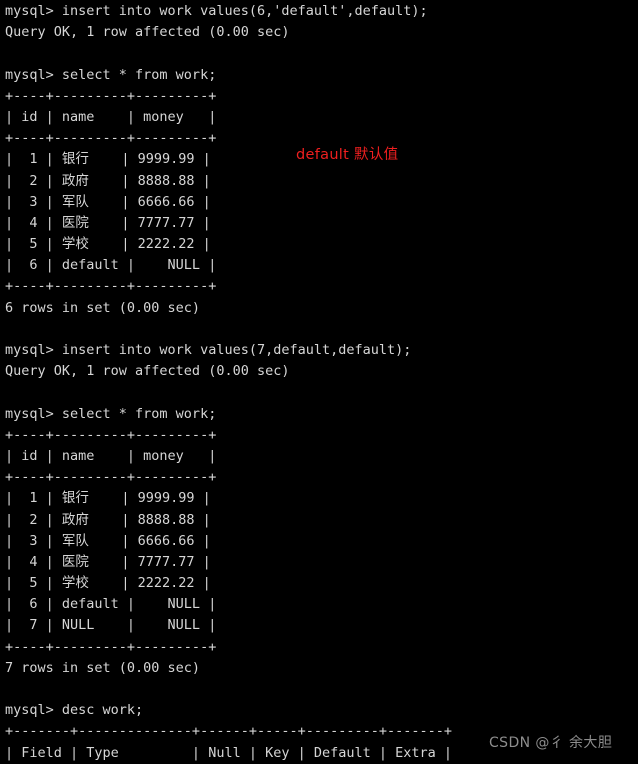 The width and height of the screenshot is (638, 764). What do you see at coordinates (347, 155) in the screenshot?
I see `default-value-annotation: default 默认值` at bounding box center [347, 155].